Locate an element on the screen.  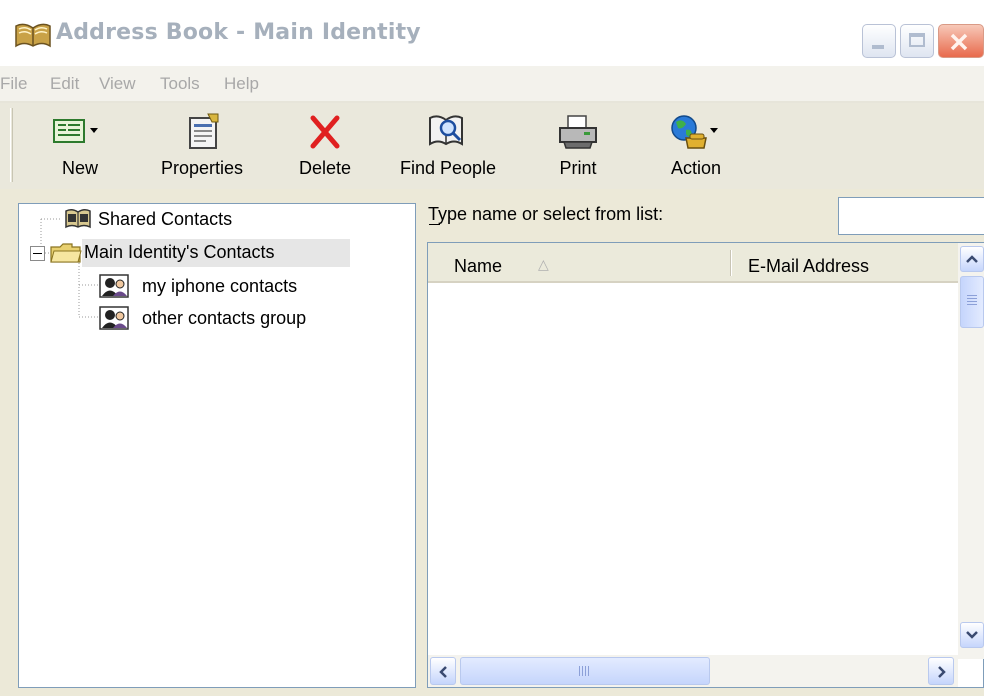
properties-icon is located at coordinates (204, 131).